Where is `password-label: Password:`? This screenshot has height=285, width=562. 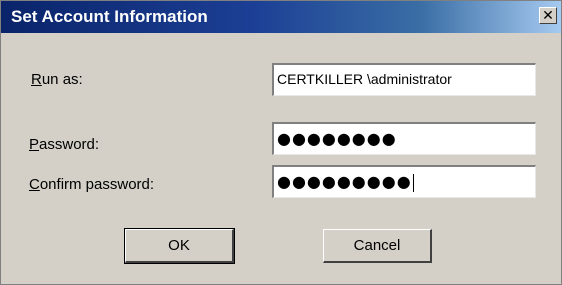 password-label: Password: is located at coordinates (64, 144).